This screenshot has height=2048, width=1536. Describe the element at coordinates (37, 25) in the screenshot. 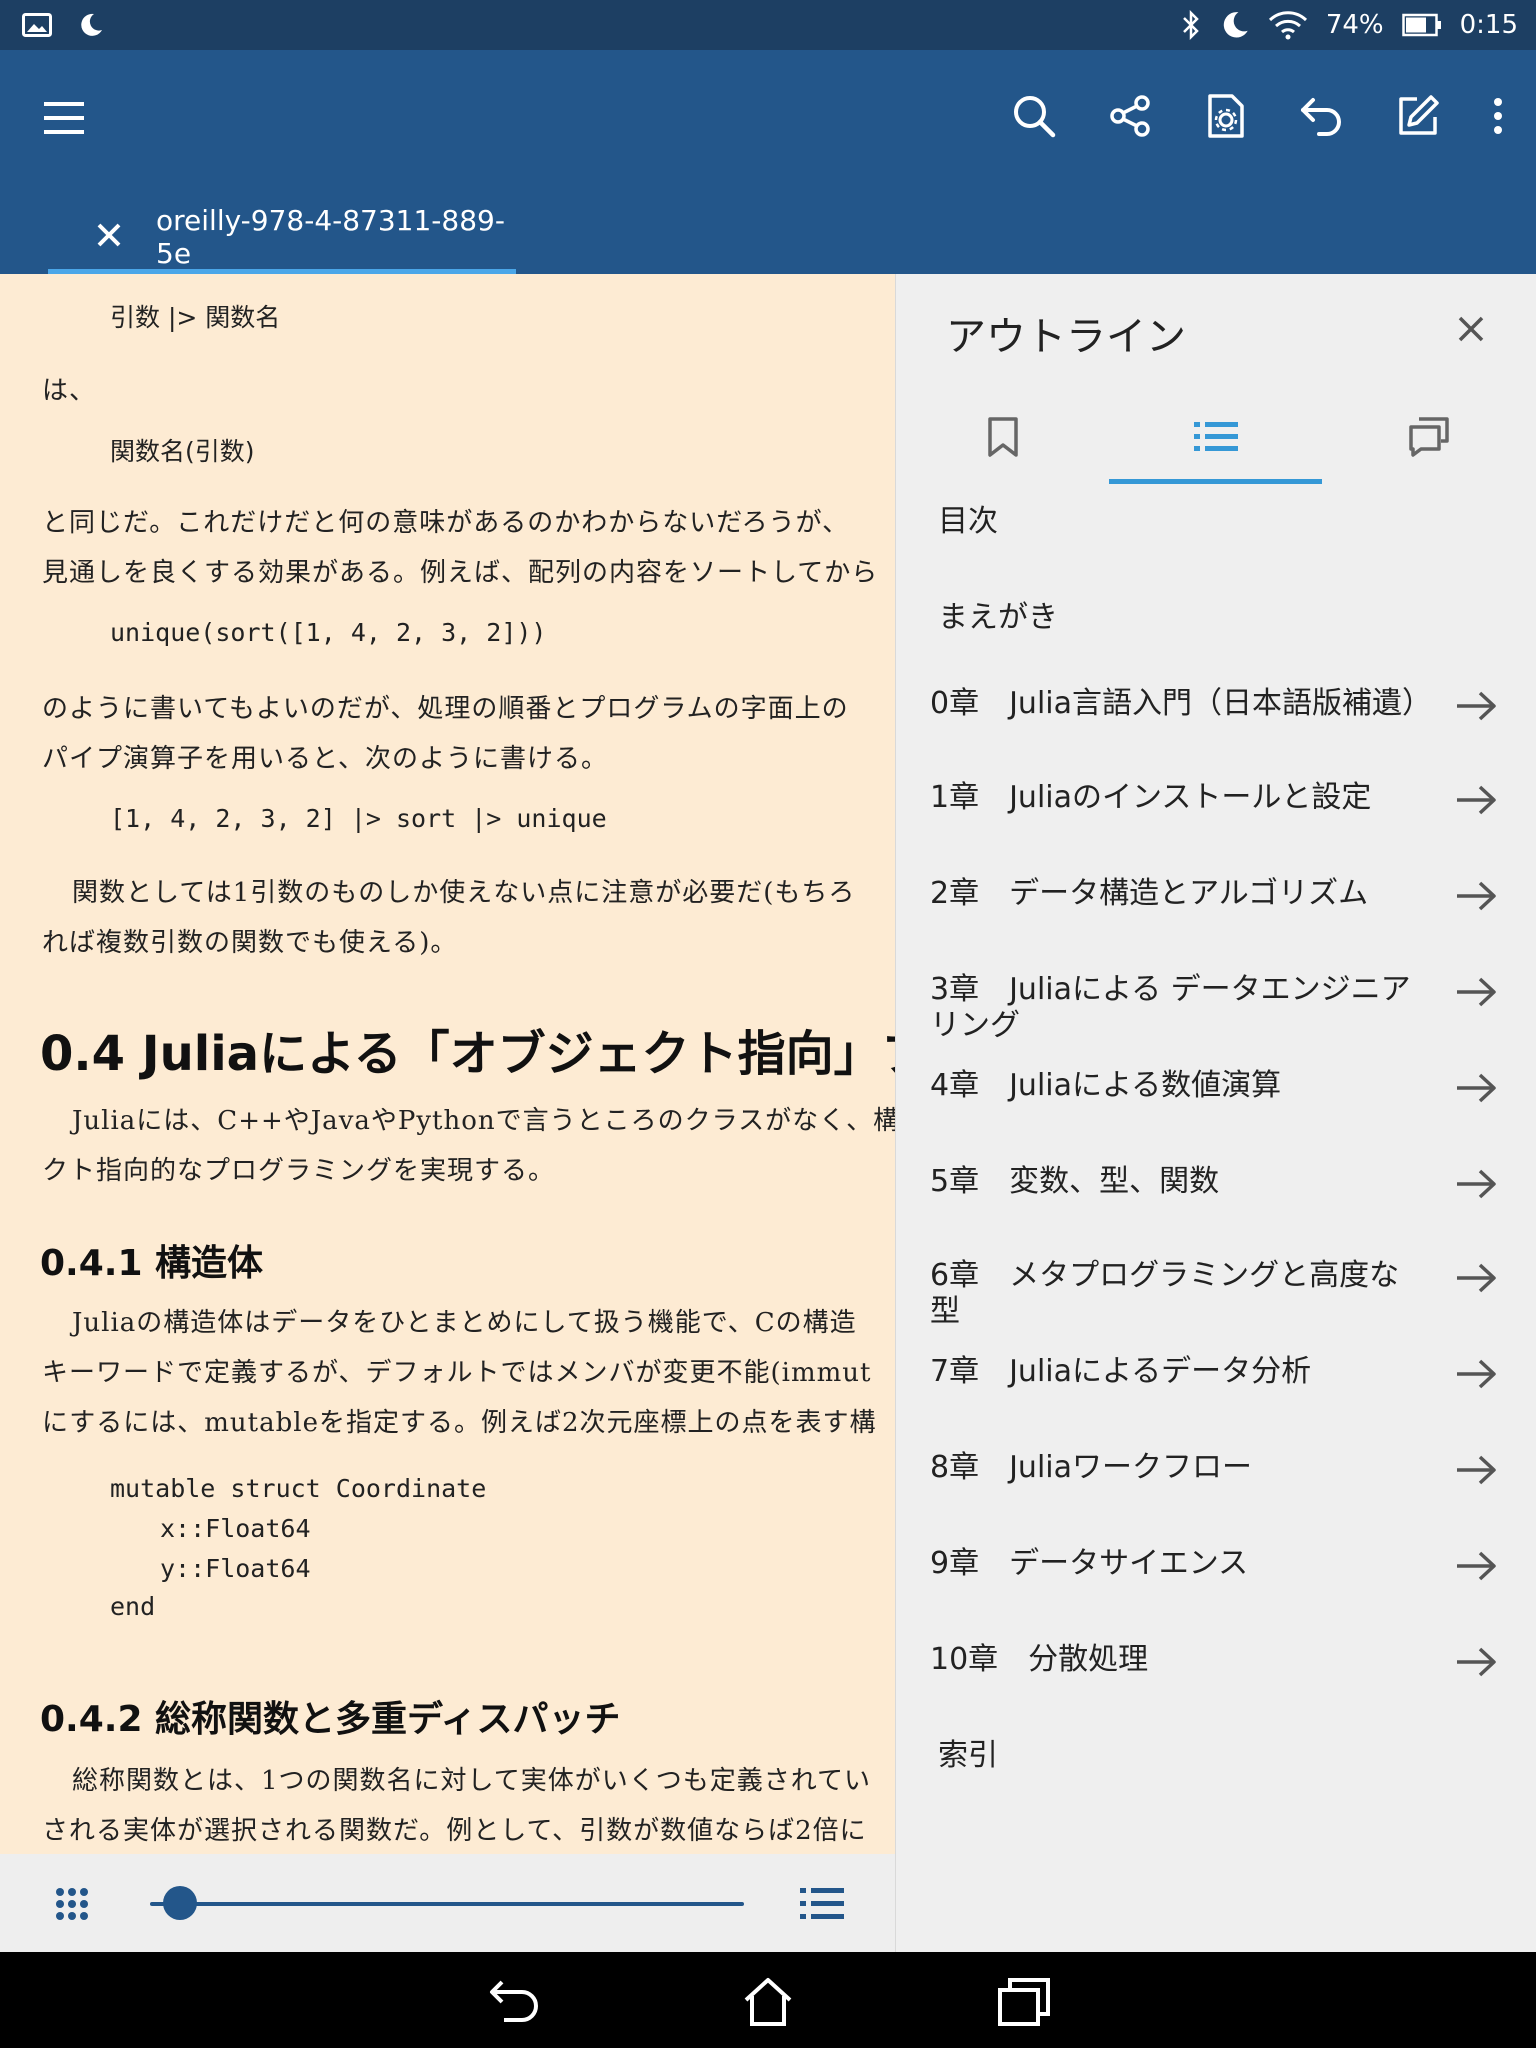

I see `image-icon` at that location.